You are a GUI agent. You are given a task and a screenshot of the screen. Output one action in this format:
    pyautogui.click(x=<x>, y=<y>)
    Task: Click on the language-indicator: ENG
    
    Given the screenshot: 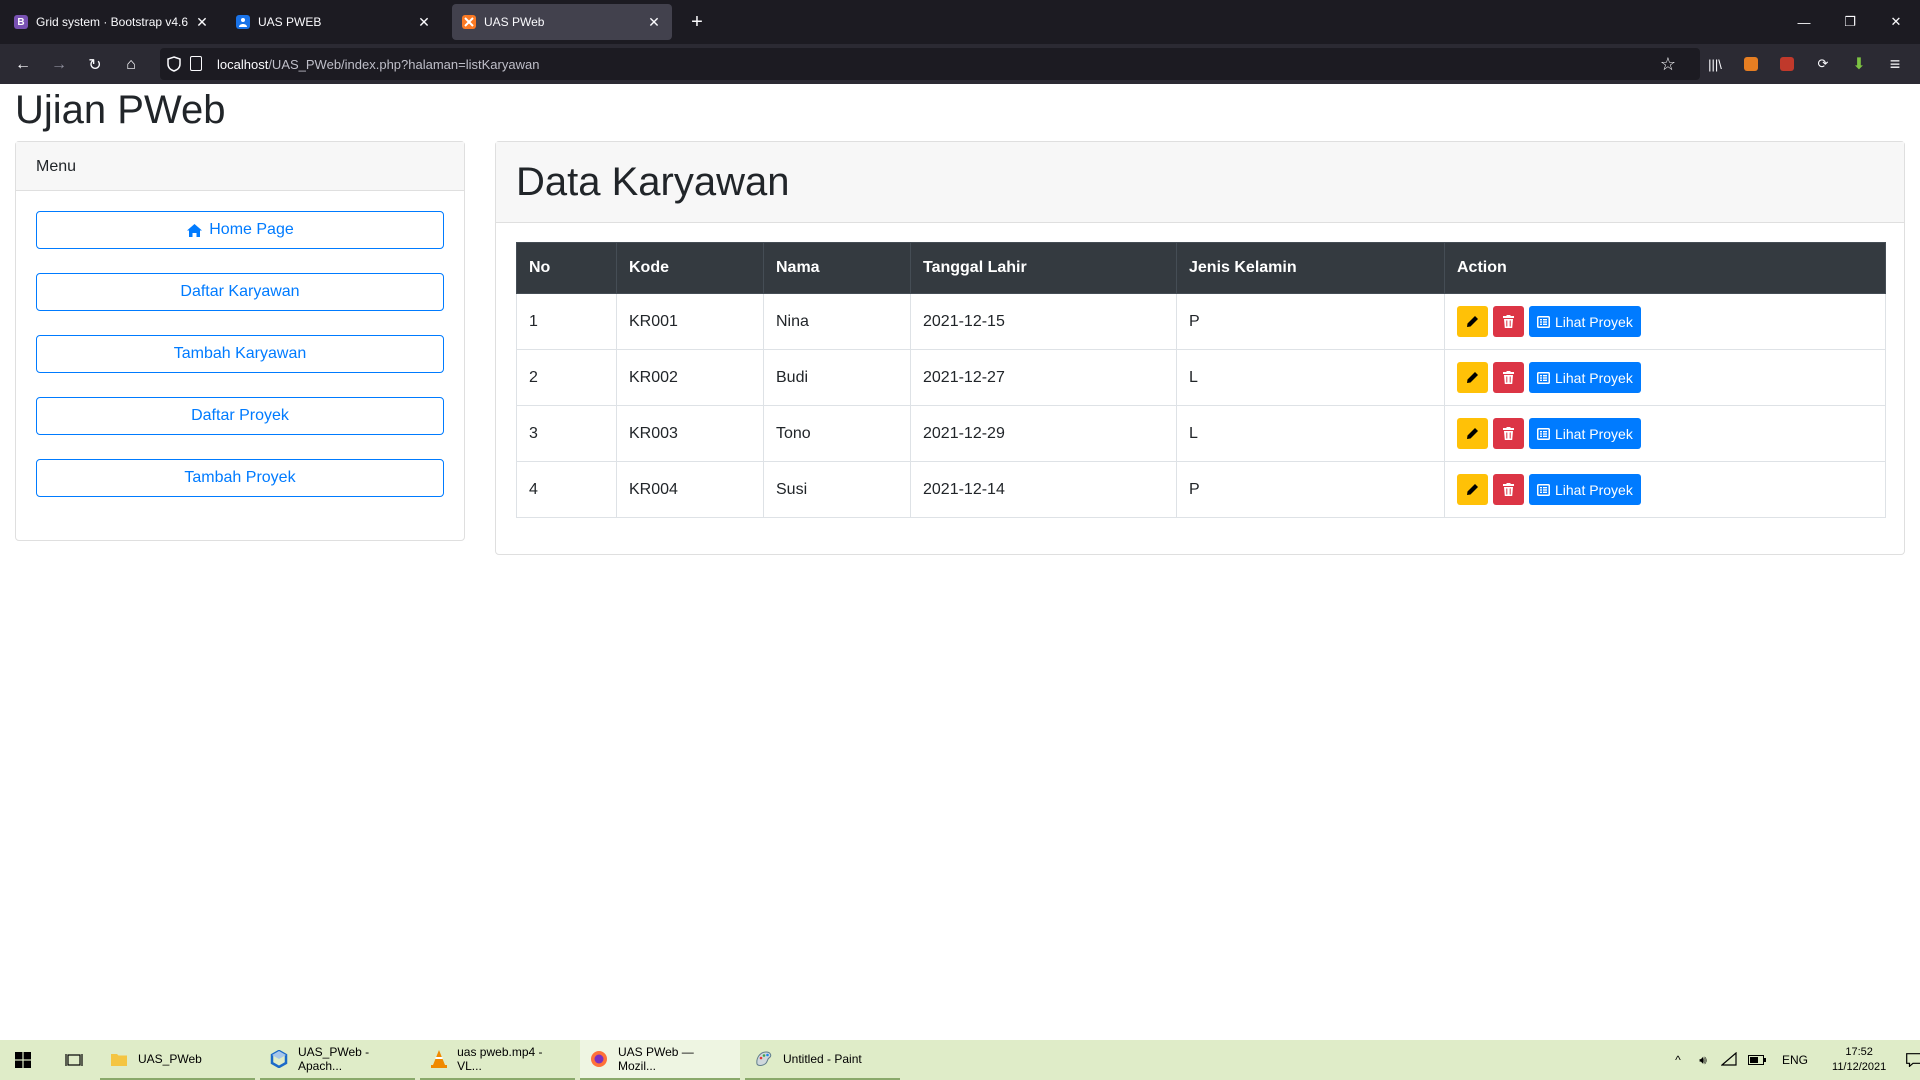 What is the action you would take?
    pyautogui.click(x=1795, y=1060)
    